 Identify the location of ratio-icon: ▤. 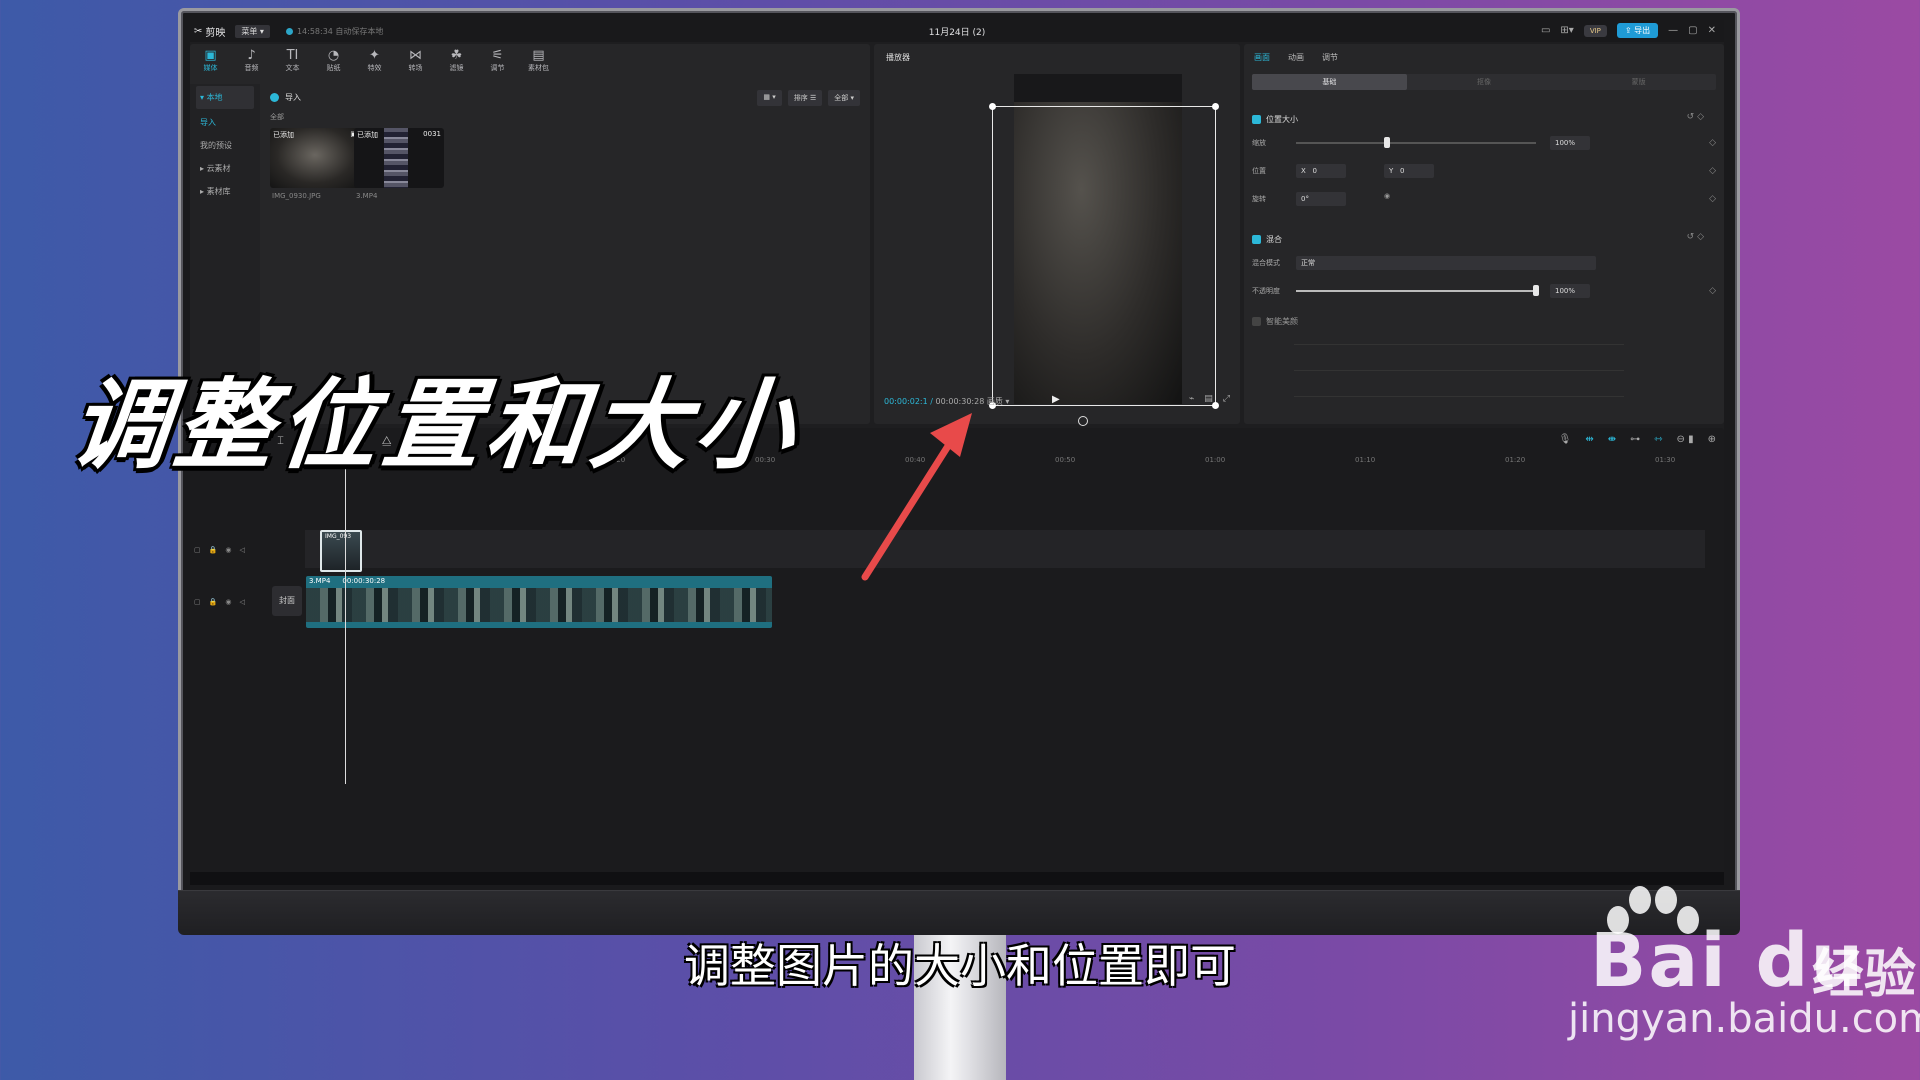
(1208, 399).